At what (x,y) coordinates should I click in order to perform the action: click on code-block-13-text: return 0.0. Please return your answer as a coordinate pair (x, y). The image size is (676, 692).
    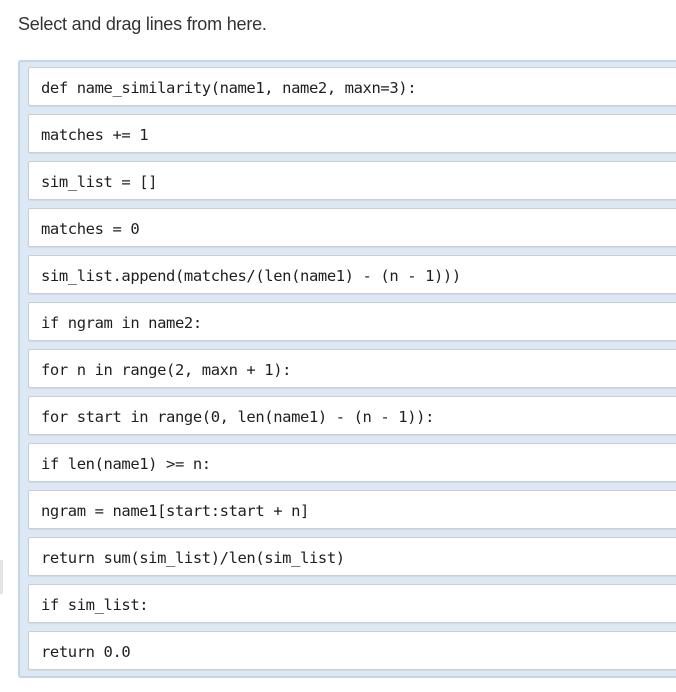
    Looking at the image, I should click on (86, 652).